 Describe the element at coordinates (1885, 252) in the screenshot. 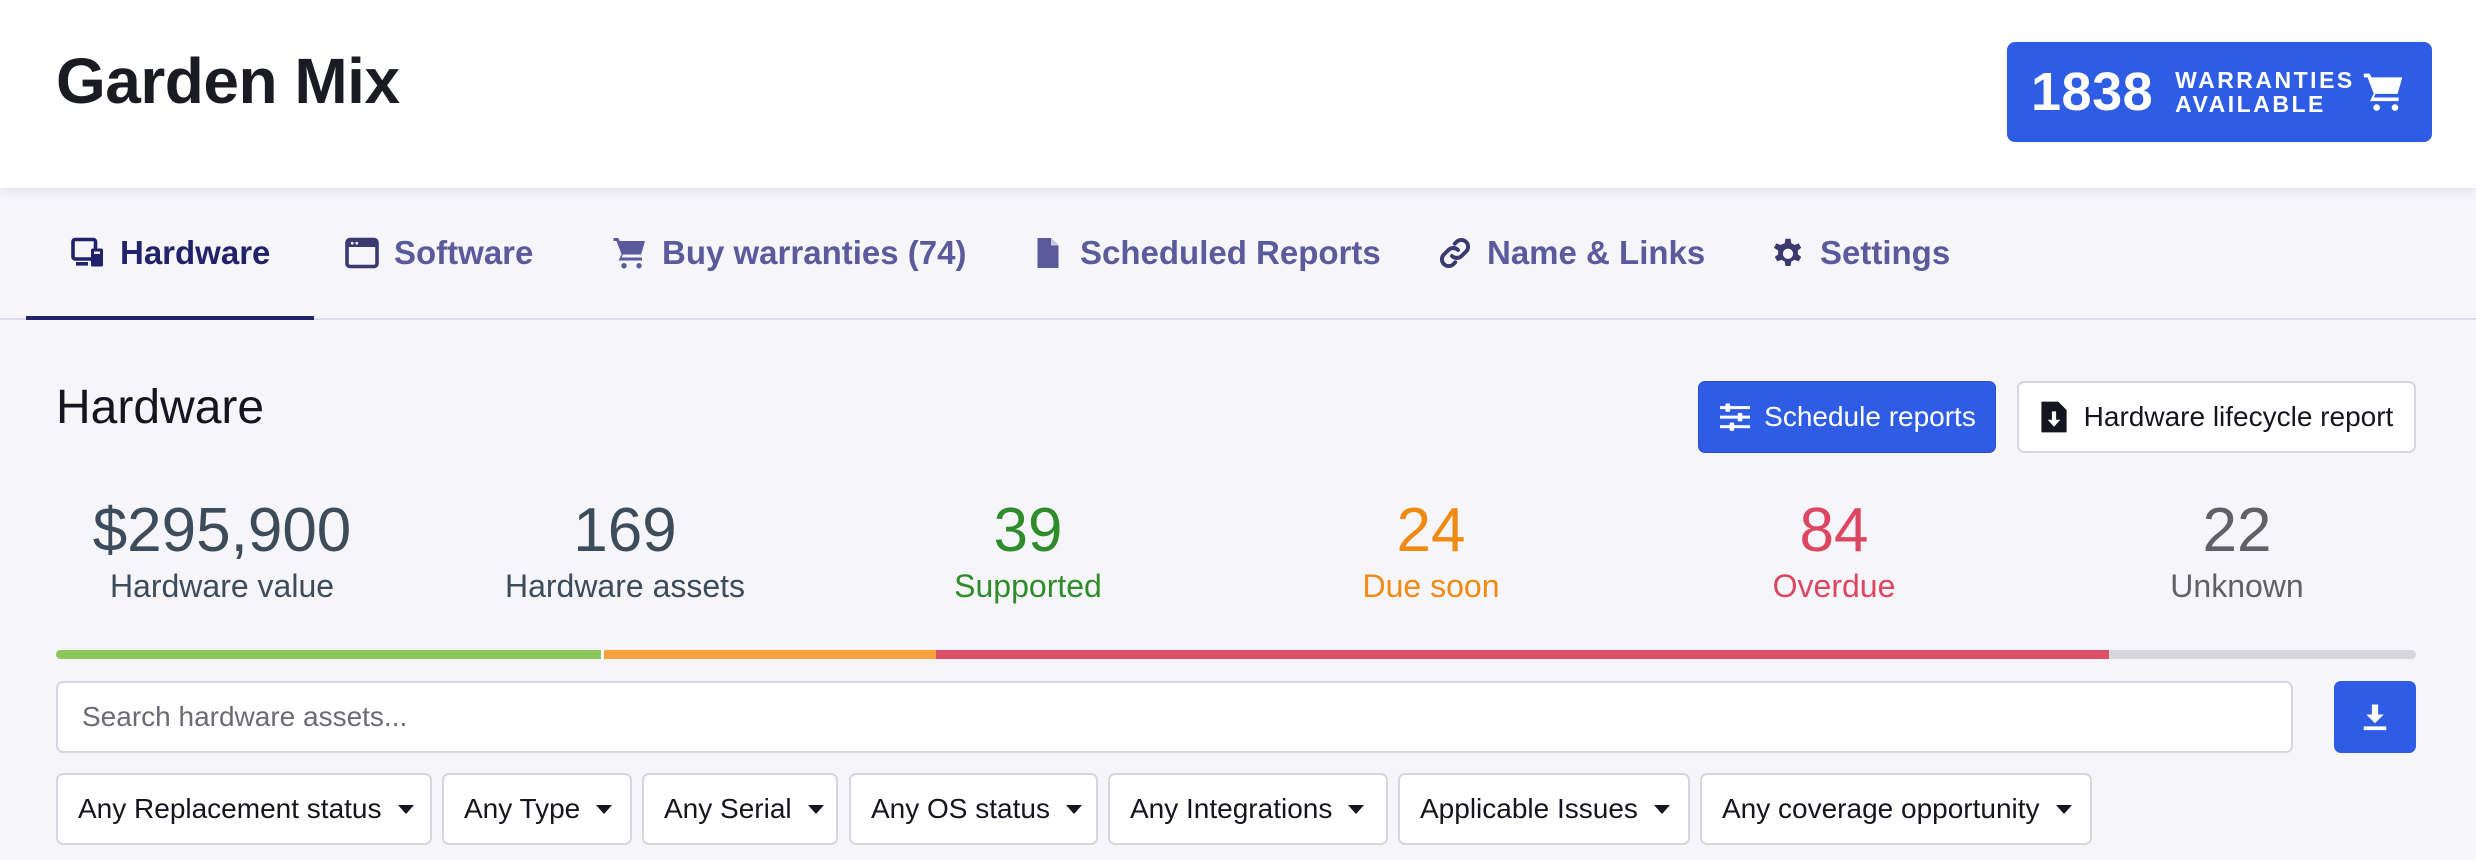

I see `tab-label: Settings` at that location.